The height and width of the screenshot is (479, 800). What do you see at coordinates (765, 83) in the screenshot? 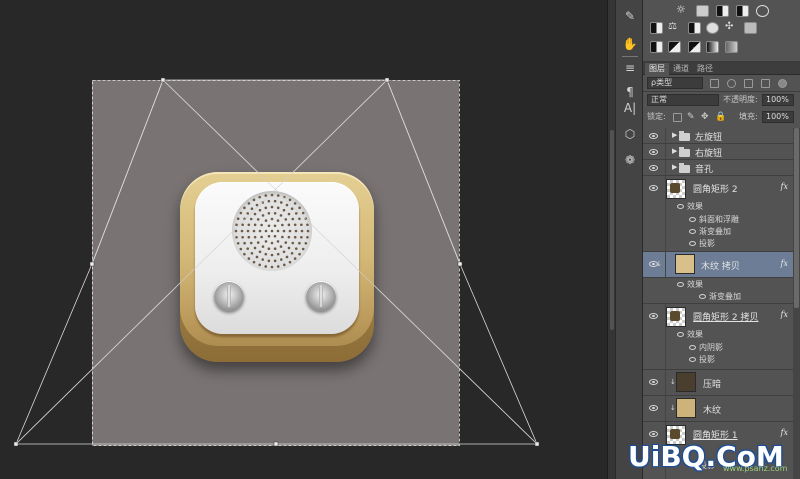
I see `filter-shape-icon` at bounding box center [765, 83].